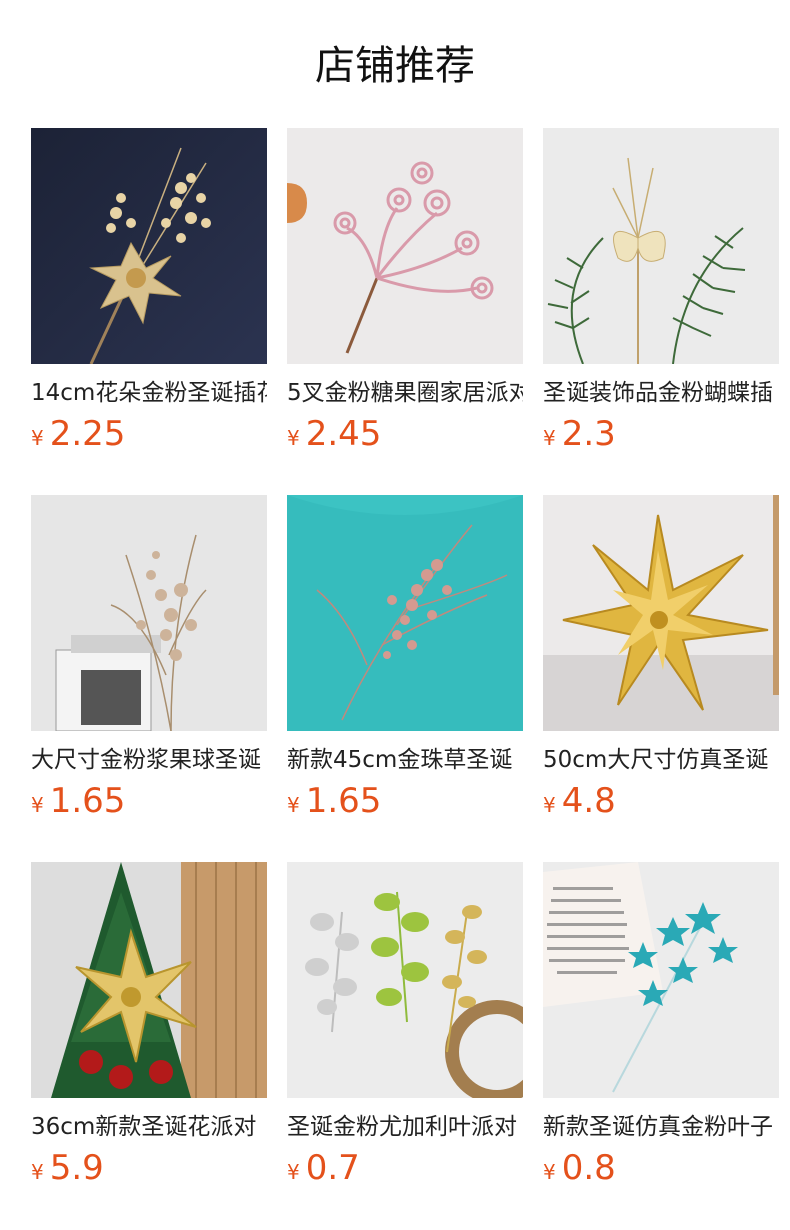 The height and width of the screenshot is (1230, 790). Describe the element at coordinates (149, 980) in the screenshot. I see `product-image-gold-flower-tree` at that location.